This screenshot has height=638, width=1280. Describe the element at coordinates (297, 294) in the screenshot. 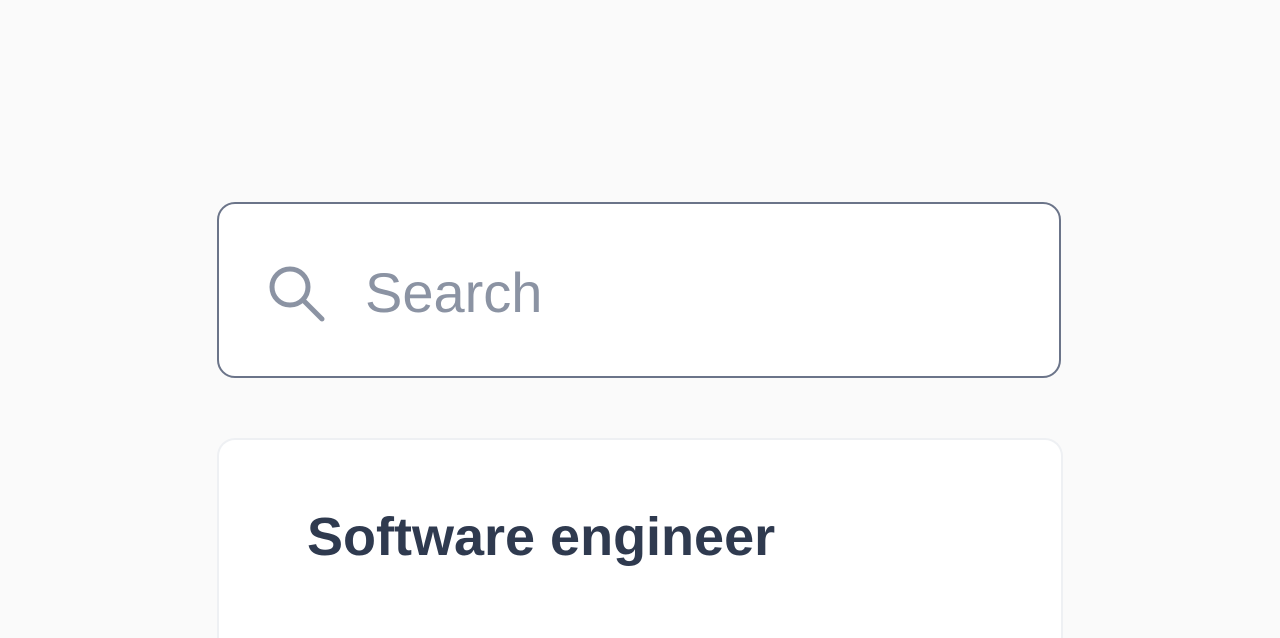

I see `search-icon` at that location.